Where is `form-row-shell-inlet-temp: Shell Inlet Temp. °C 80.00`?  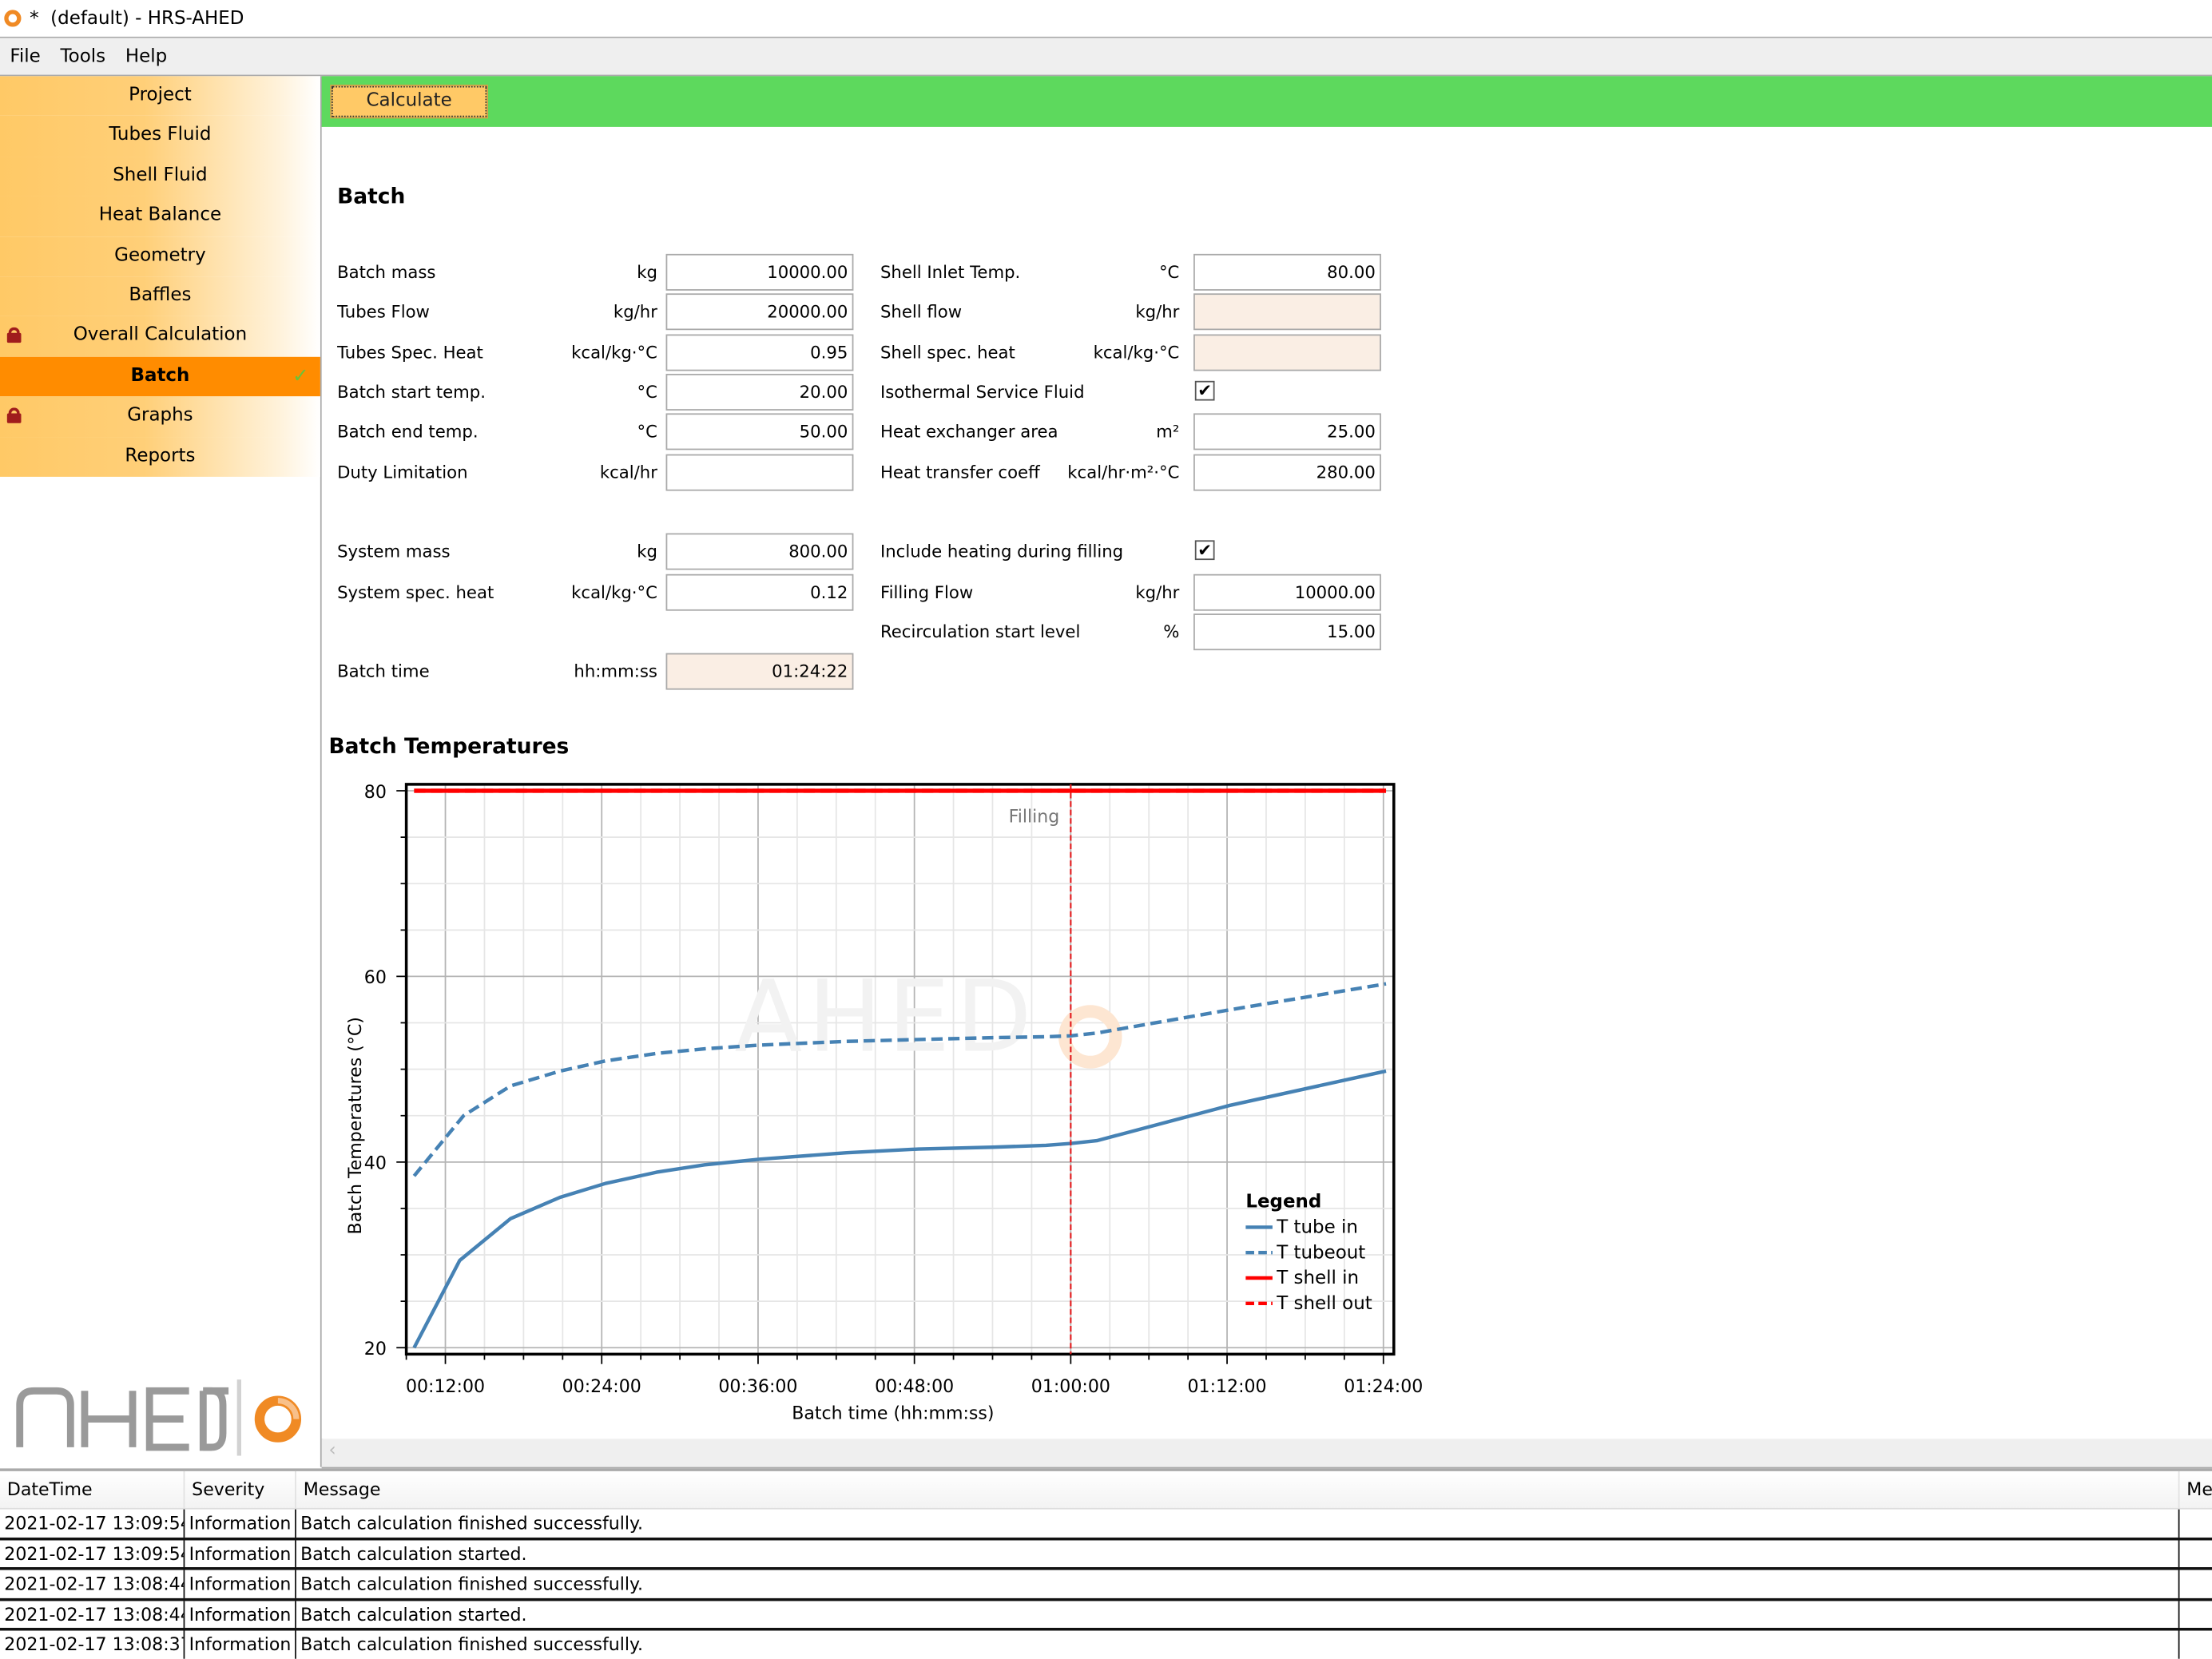
form-row-shell-inlet-temp: Shell Inlet Temp. °C 80.00 is located at coordinates (1131, 272).